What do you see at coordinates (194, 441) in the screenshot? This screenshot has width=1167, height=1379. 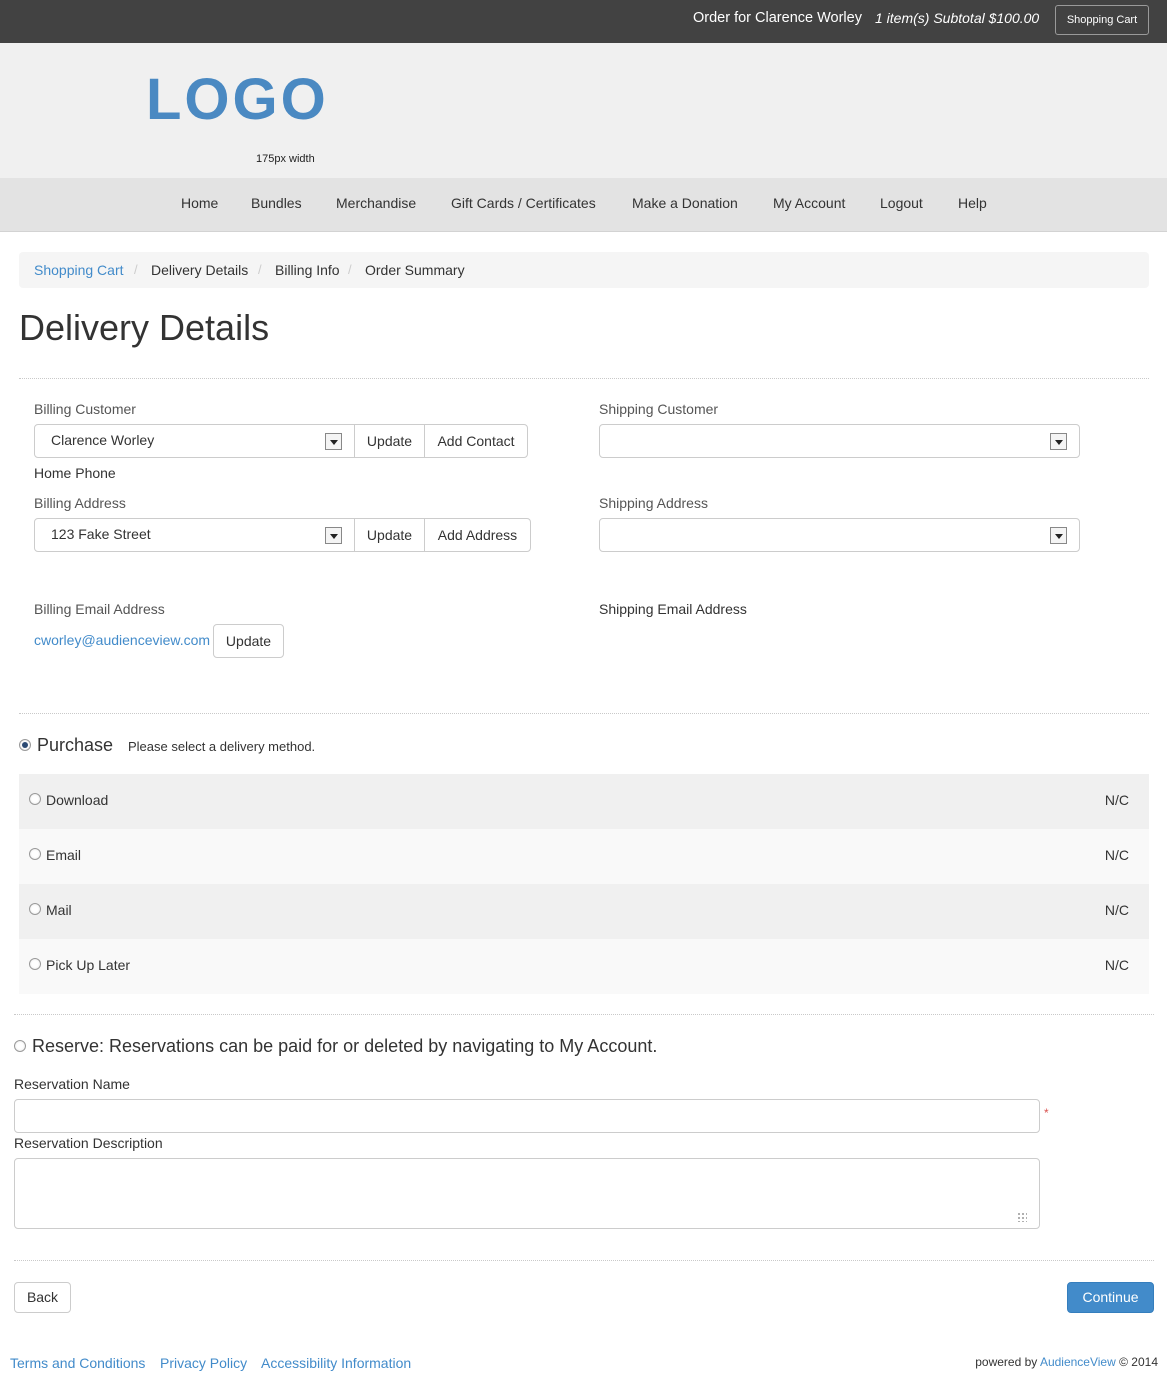 I see `billing-customer-select: Clarence Worley` at bounding box center [194, 441].